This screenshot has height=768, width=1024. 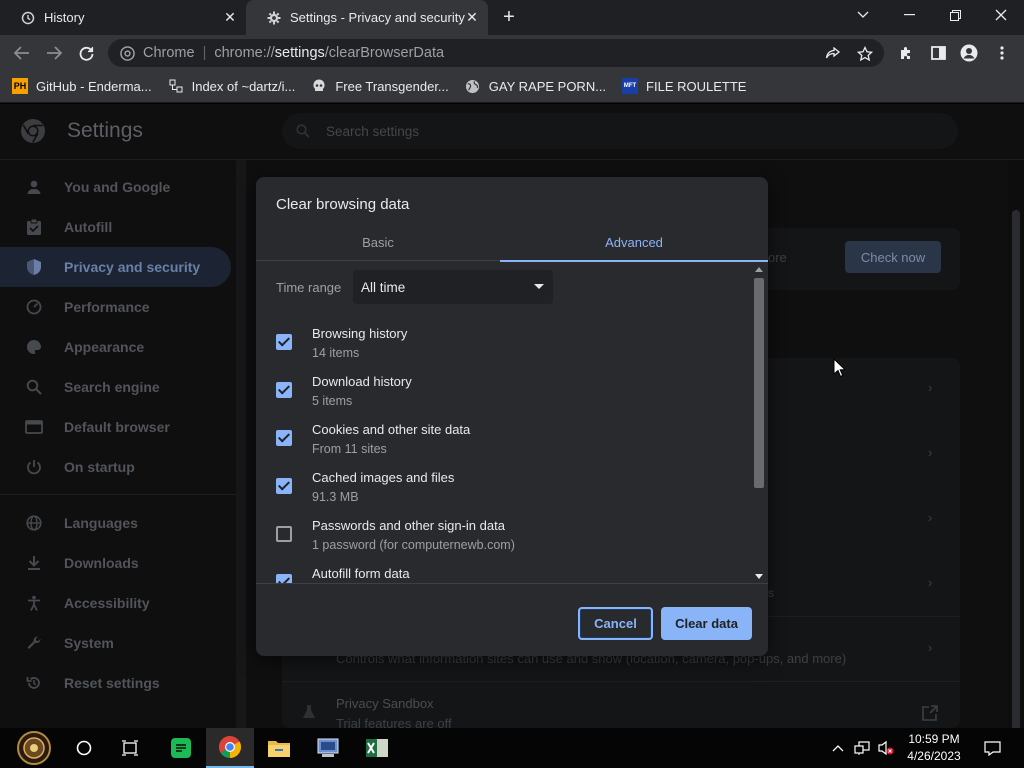 What do you see at coordinates (120, 307) in the screenshot?
I see `sidebar-item-performance: Performance` at bounding box center [120, 307].